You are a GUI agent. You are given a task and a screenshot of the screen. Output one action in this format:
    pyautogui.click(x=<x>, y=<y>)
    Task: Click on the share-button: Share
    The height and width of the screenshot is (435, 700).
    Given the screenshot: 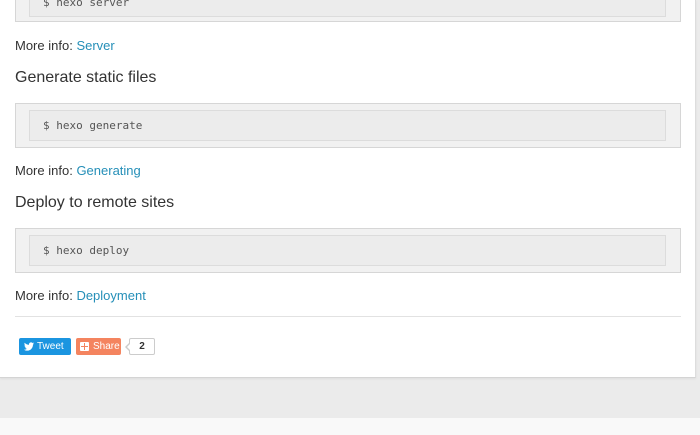 What is the action you would take?
    pyautogui.click(x=98, y=346)
    